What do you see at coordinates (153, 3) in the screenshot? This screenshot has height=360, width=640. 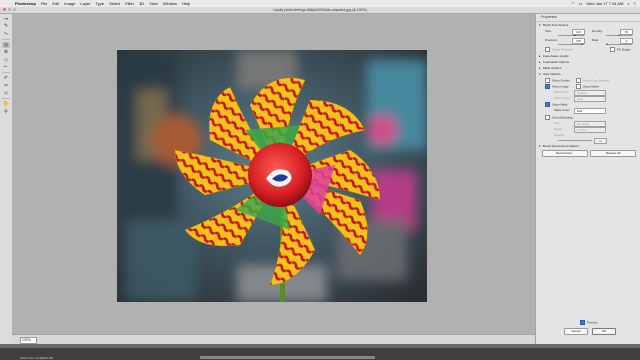 I see `menu-view: View` at bounding box center [153, 3].